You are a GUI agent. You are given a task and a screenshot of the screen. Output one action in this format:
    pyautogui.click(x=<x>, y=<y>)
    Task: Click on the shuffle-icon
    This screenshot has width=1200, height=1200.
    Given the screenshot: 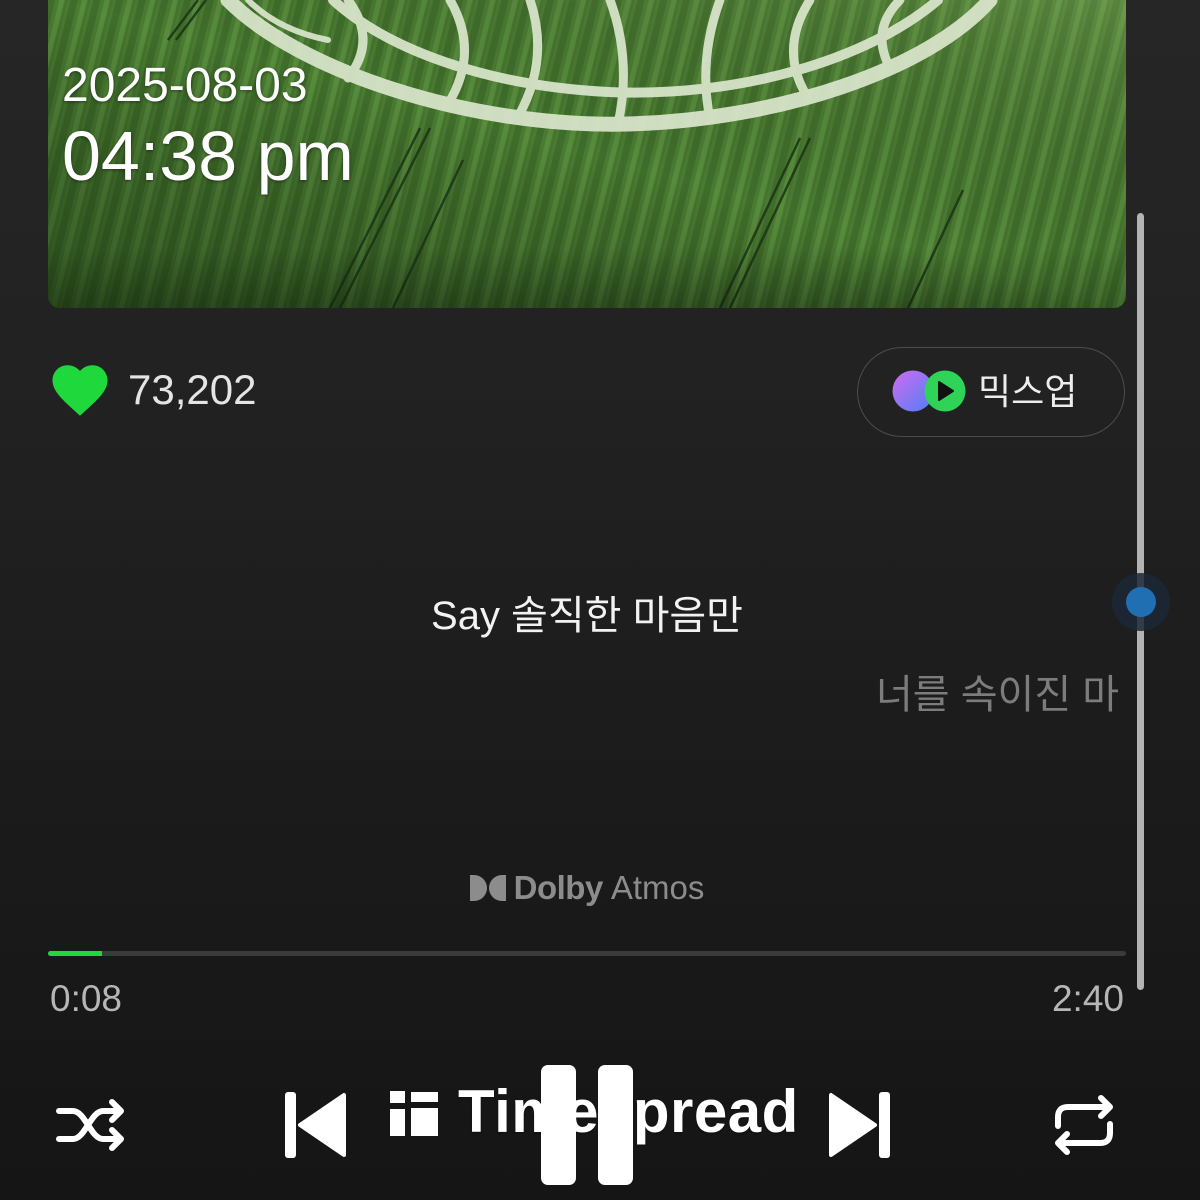 What is the action you would take?
    pyautogui.click(x=90, y=1125)
    